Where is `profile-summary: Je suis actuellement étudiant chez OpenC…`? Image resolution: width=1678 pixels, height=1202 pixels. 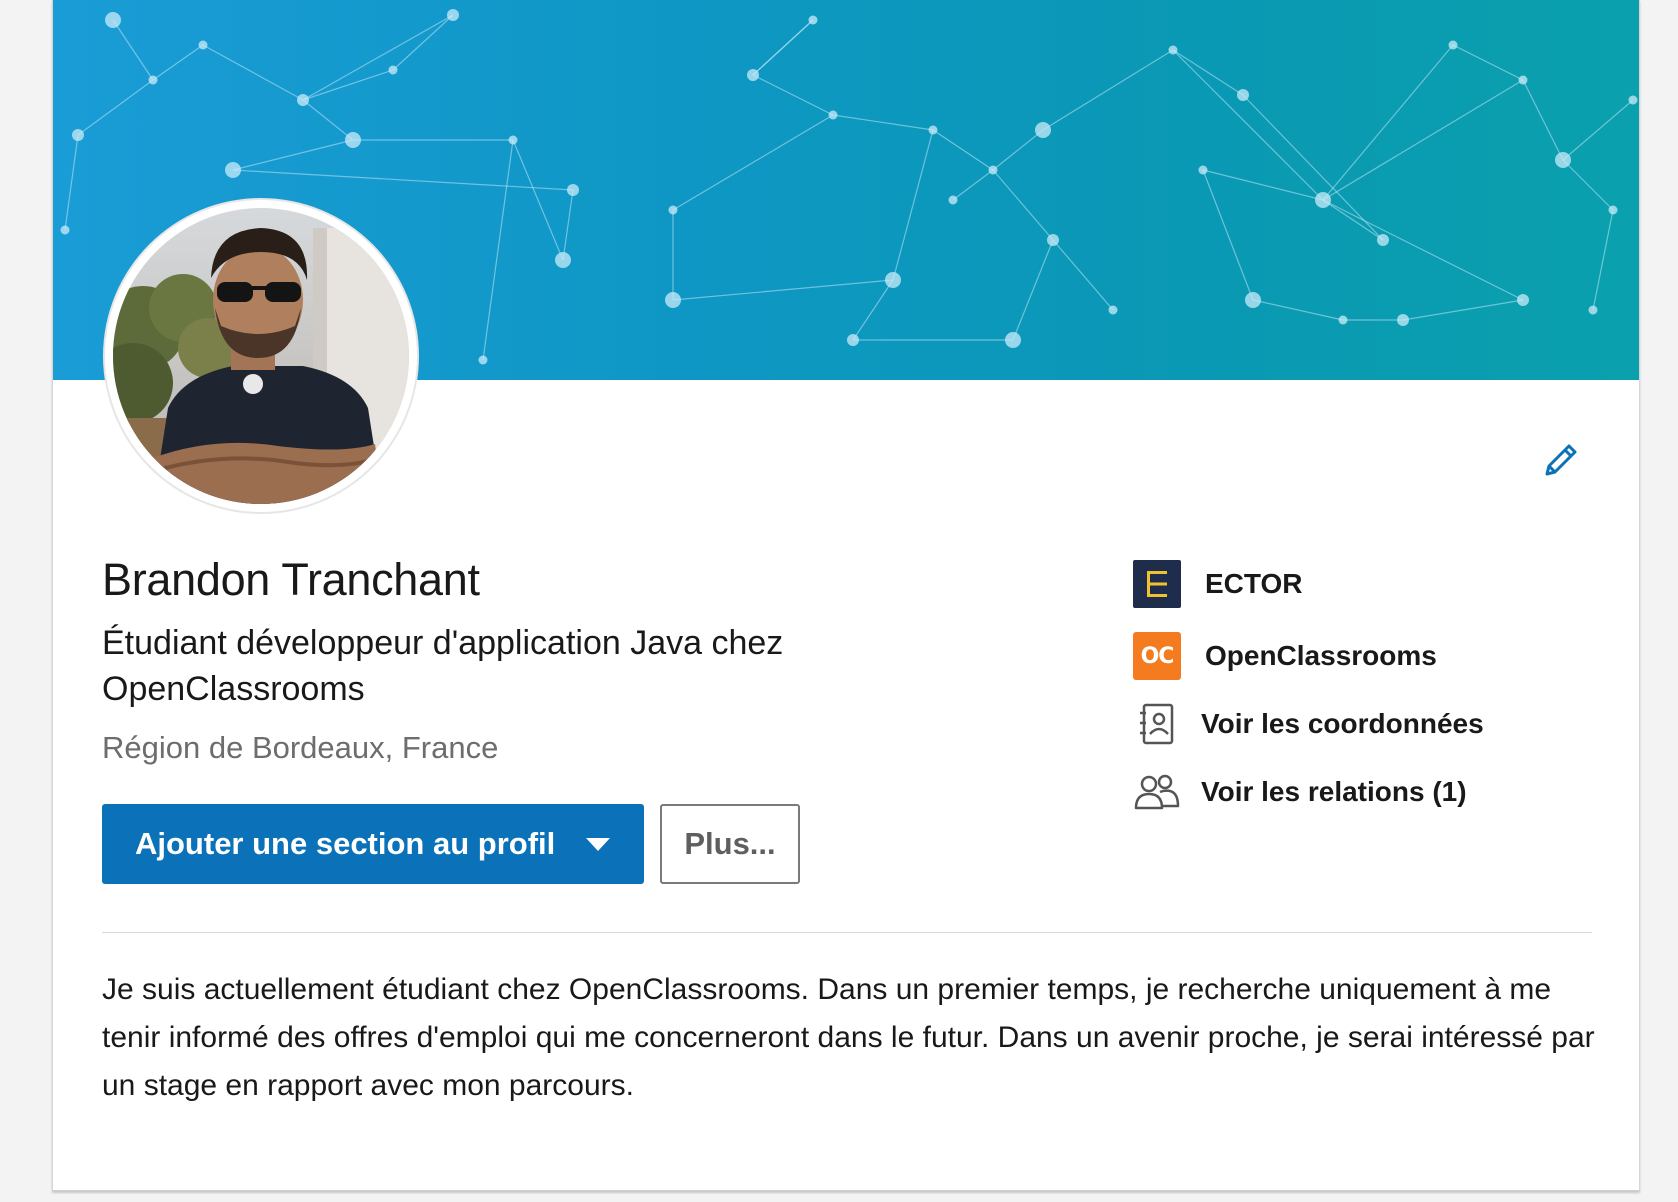
profile-summary: Je suis actuellement étudiant chez OpenC… is located at coordinates (848, 1037).